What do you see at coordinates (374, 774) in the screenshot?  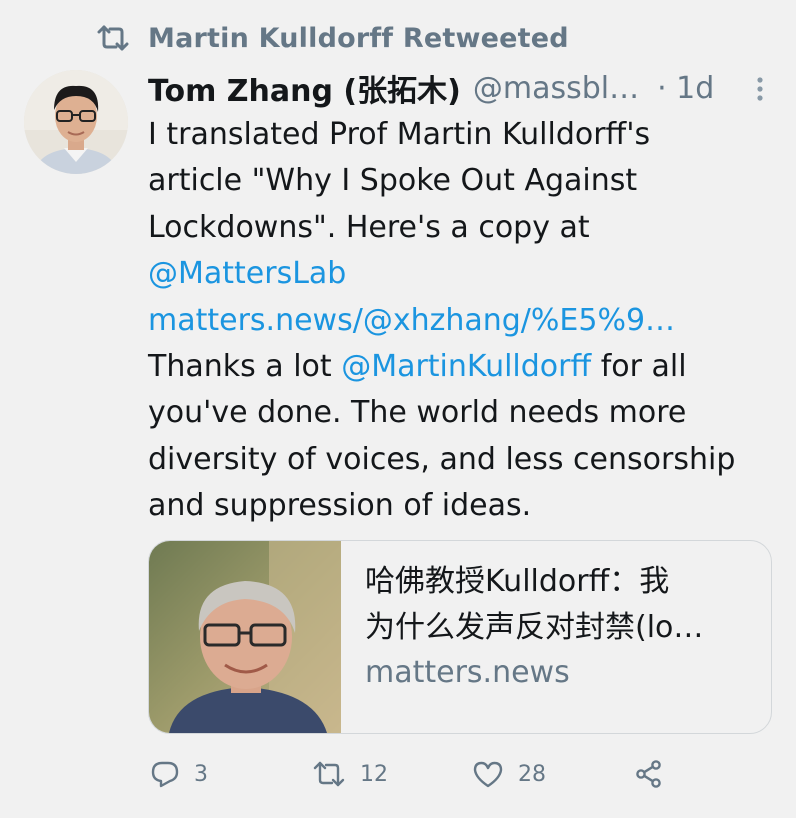 I see `retweet-count: 12` at bounding box center [374, 774].